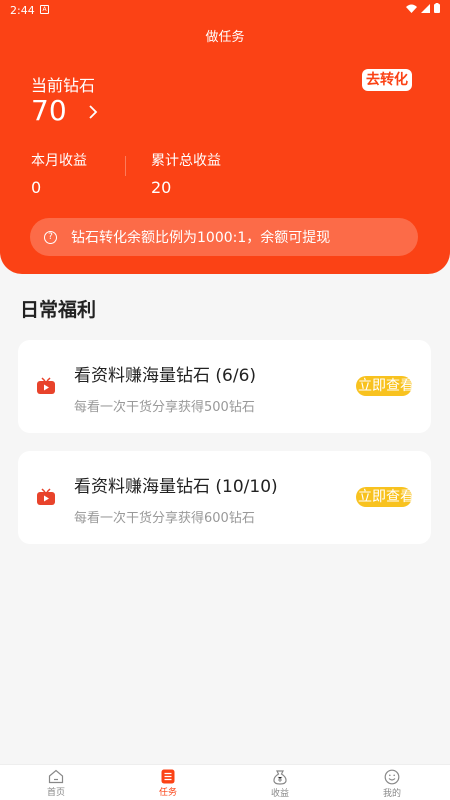  What do you see at coordinates (176, 487) in the screenshot?
I see `task-title: 看资料赚海量钻石 (10/10)` at bounding box center [176, 487].